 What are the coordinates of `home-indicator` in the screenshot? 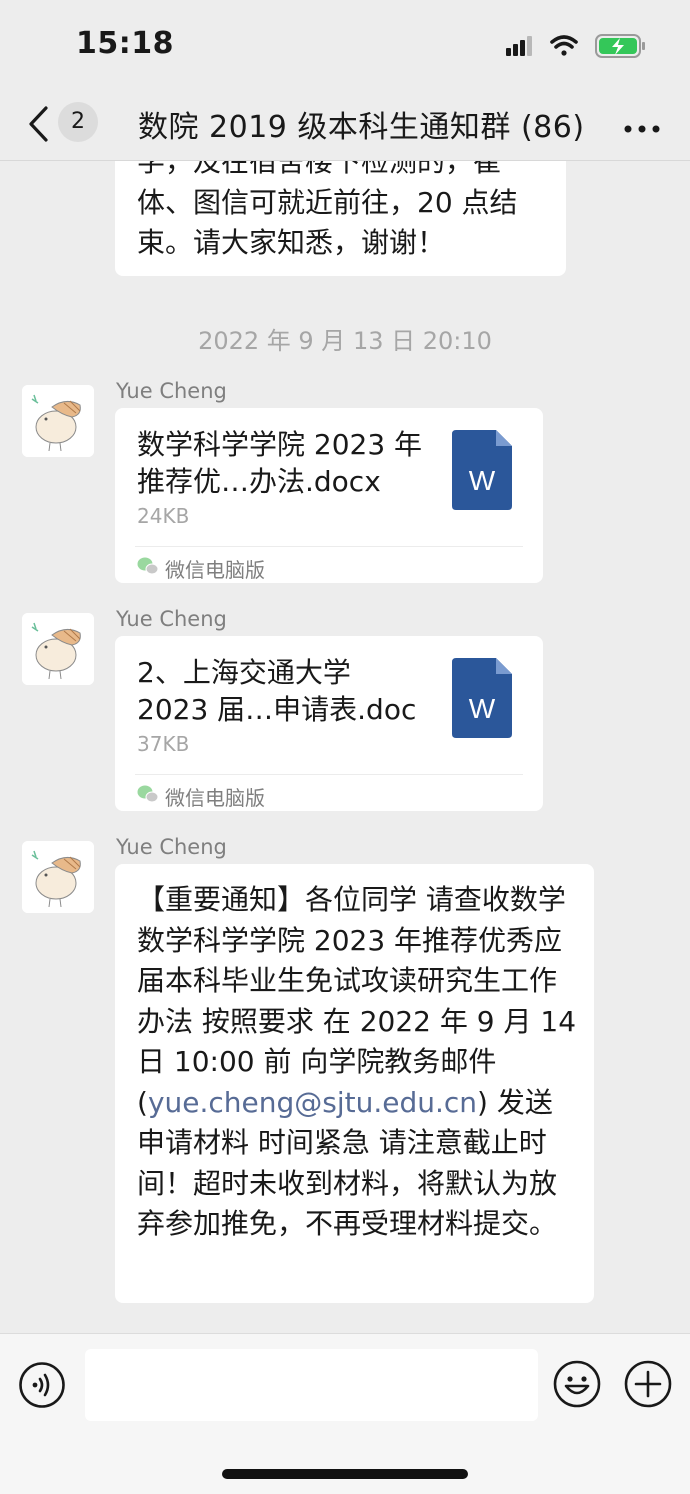 It's located at (345, 1474).